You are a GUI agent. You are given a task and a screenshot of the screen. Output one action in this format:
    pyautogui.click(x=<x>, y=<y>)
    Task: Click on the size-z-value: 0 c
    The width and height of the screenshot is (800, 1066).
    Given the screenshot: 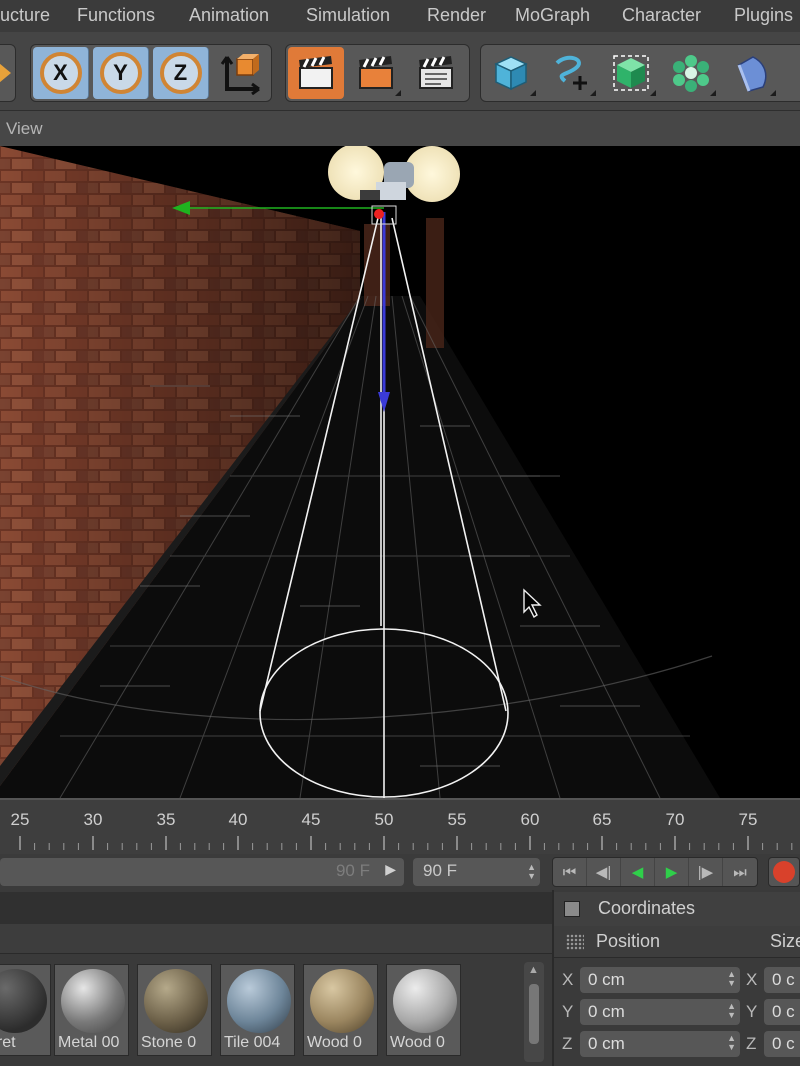 What is the action you would take?
    pyautogui.click(x=783, y=1043)
    